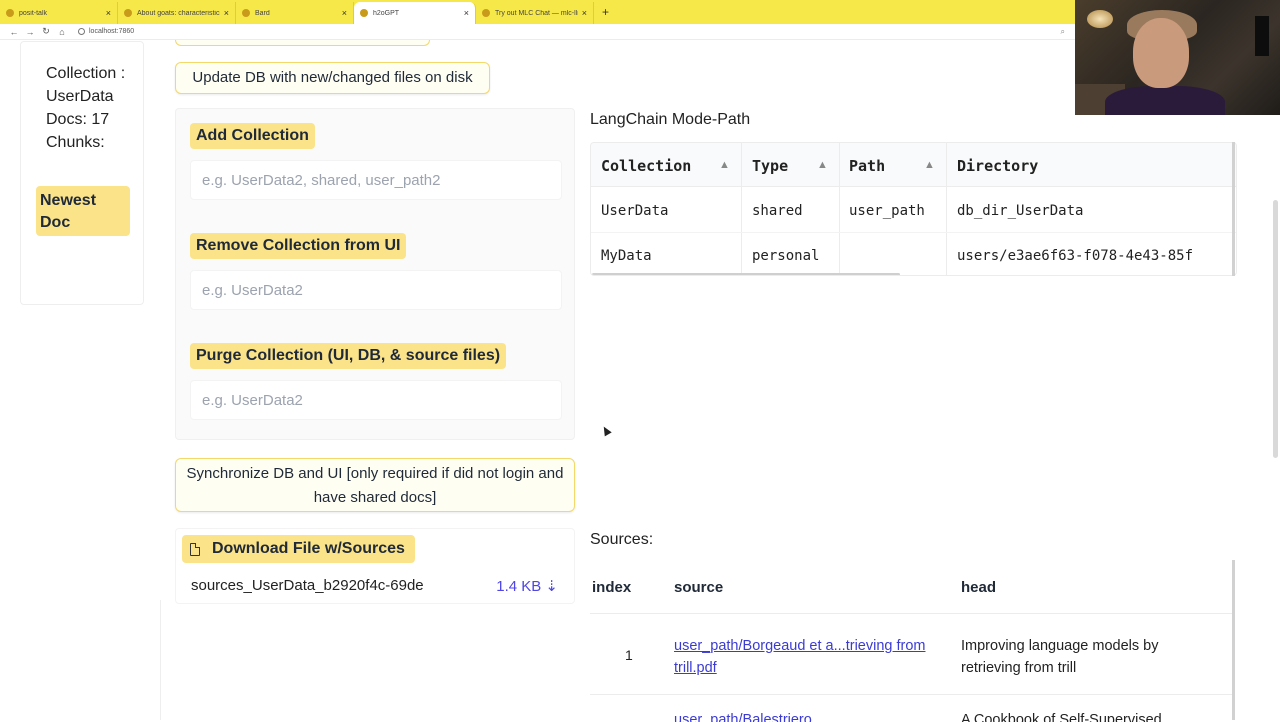  Describe the element at coordinates (59, 13) in the screenshot. I see `browser-tab: posit-talk ×` at that location.